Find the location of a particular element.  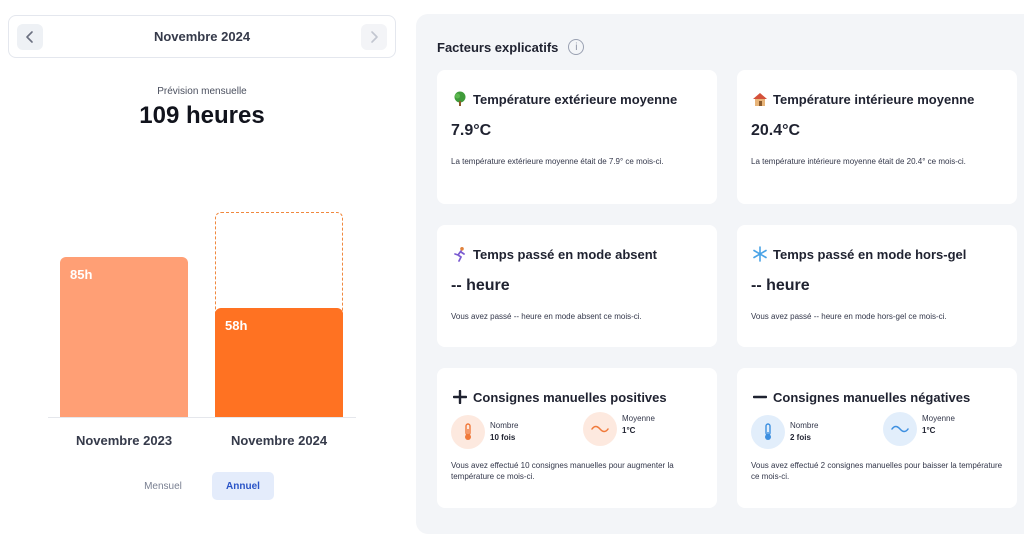

house-icon is located at coordinates (760, 99).